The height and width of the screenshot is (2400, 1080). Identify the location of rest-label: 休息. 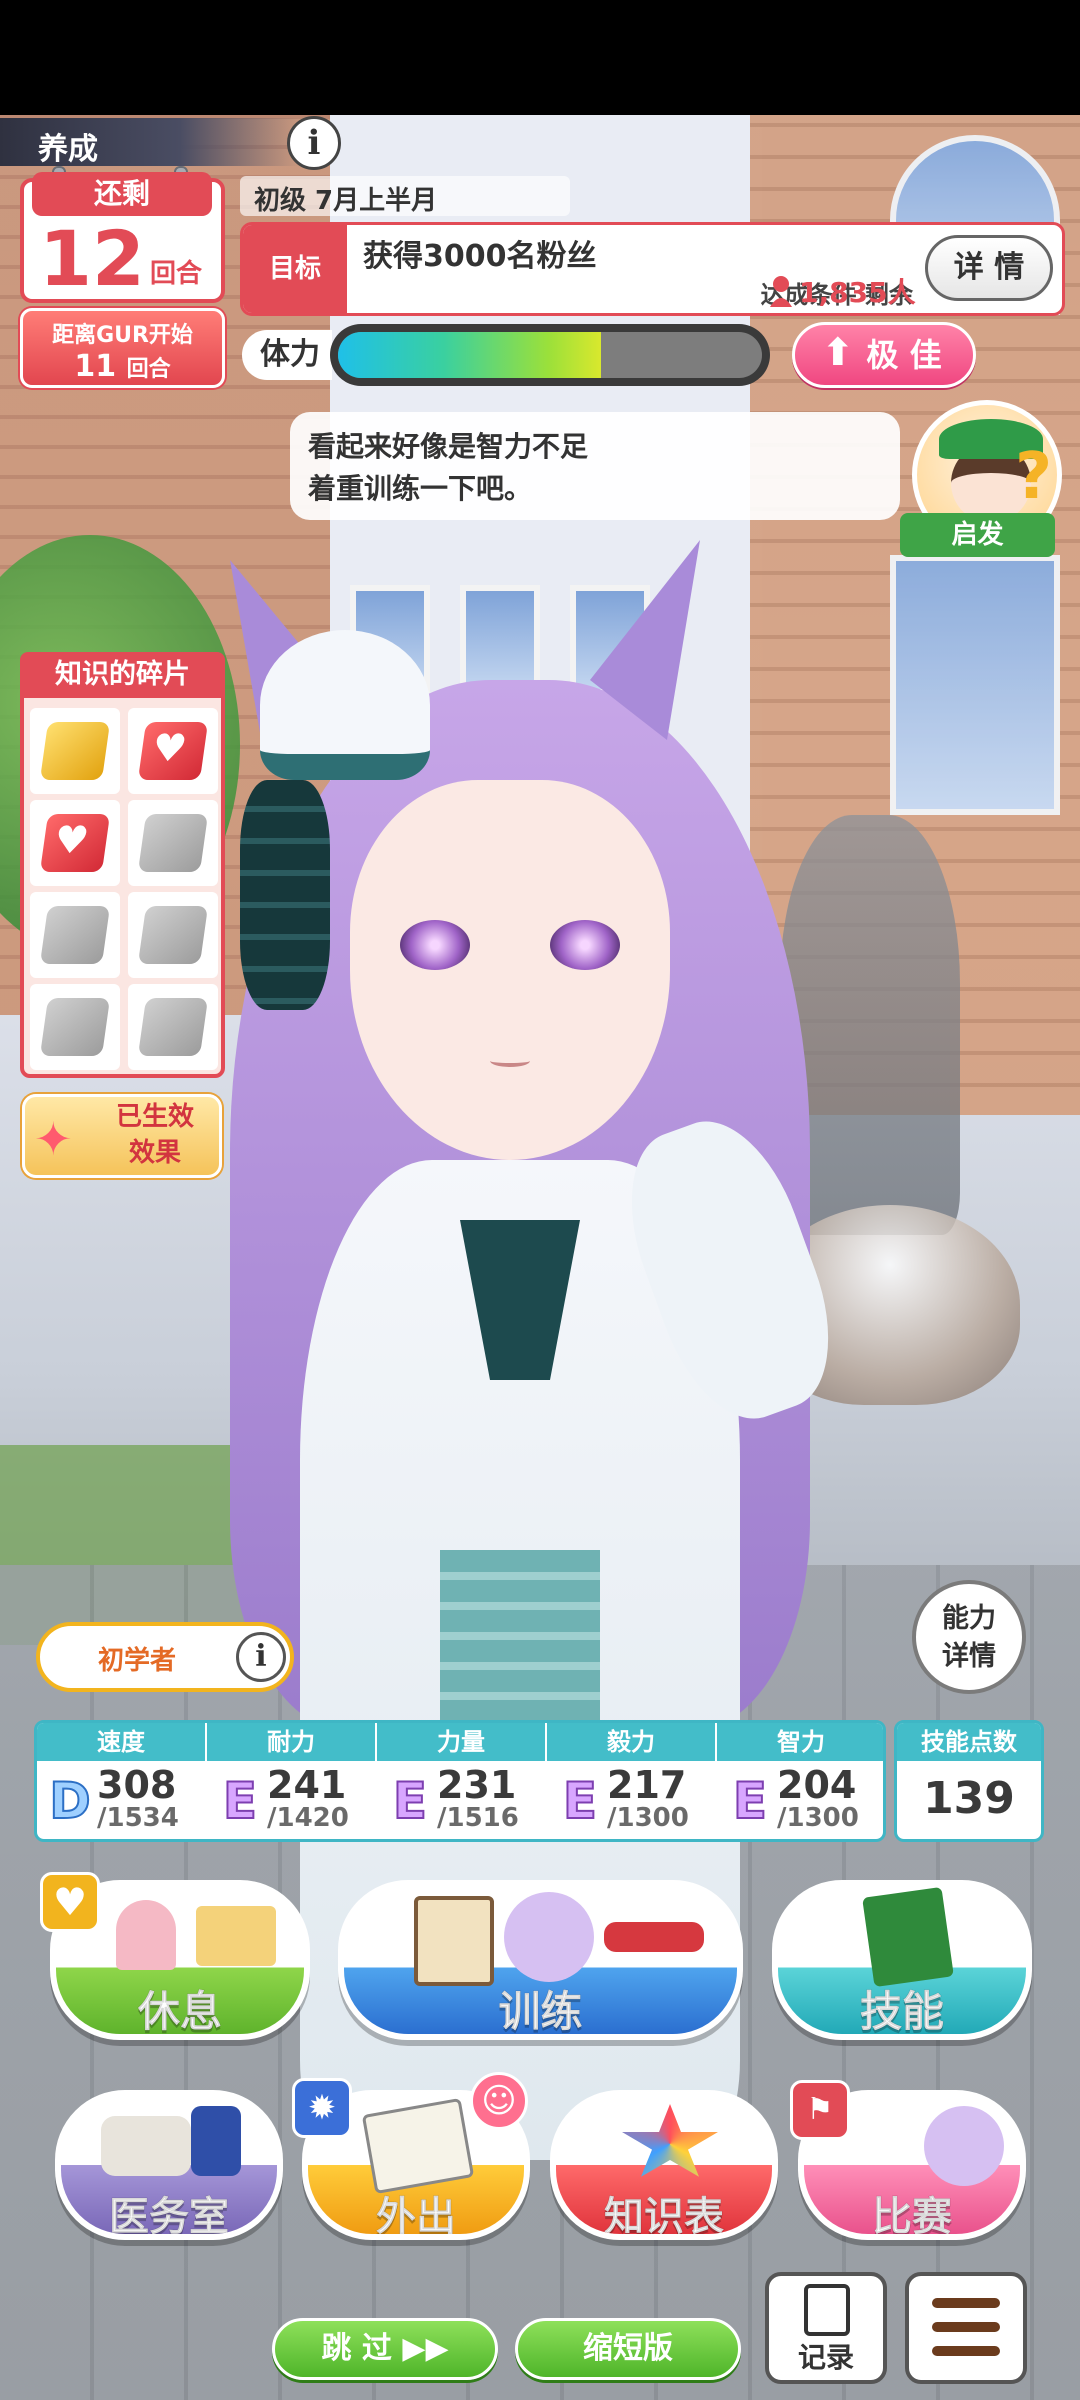
(179, 2011).